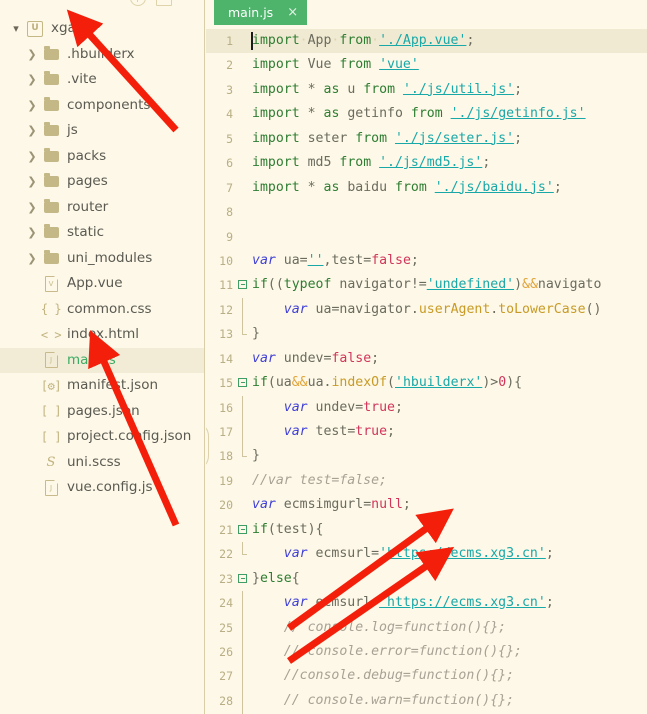  I want to click on tree-item-project-root: ▾ U xgapp, so click(102, 29).